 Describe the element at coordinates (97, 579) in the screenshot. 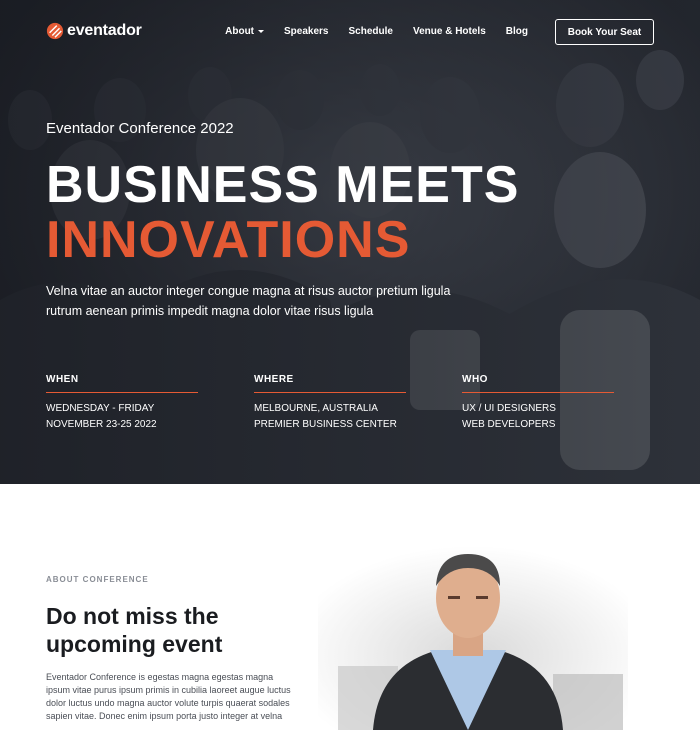

I see `about-kicker: ABOUT CONFERENCE` at that location.